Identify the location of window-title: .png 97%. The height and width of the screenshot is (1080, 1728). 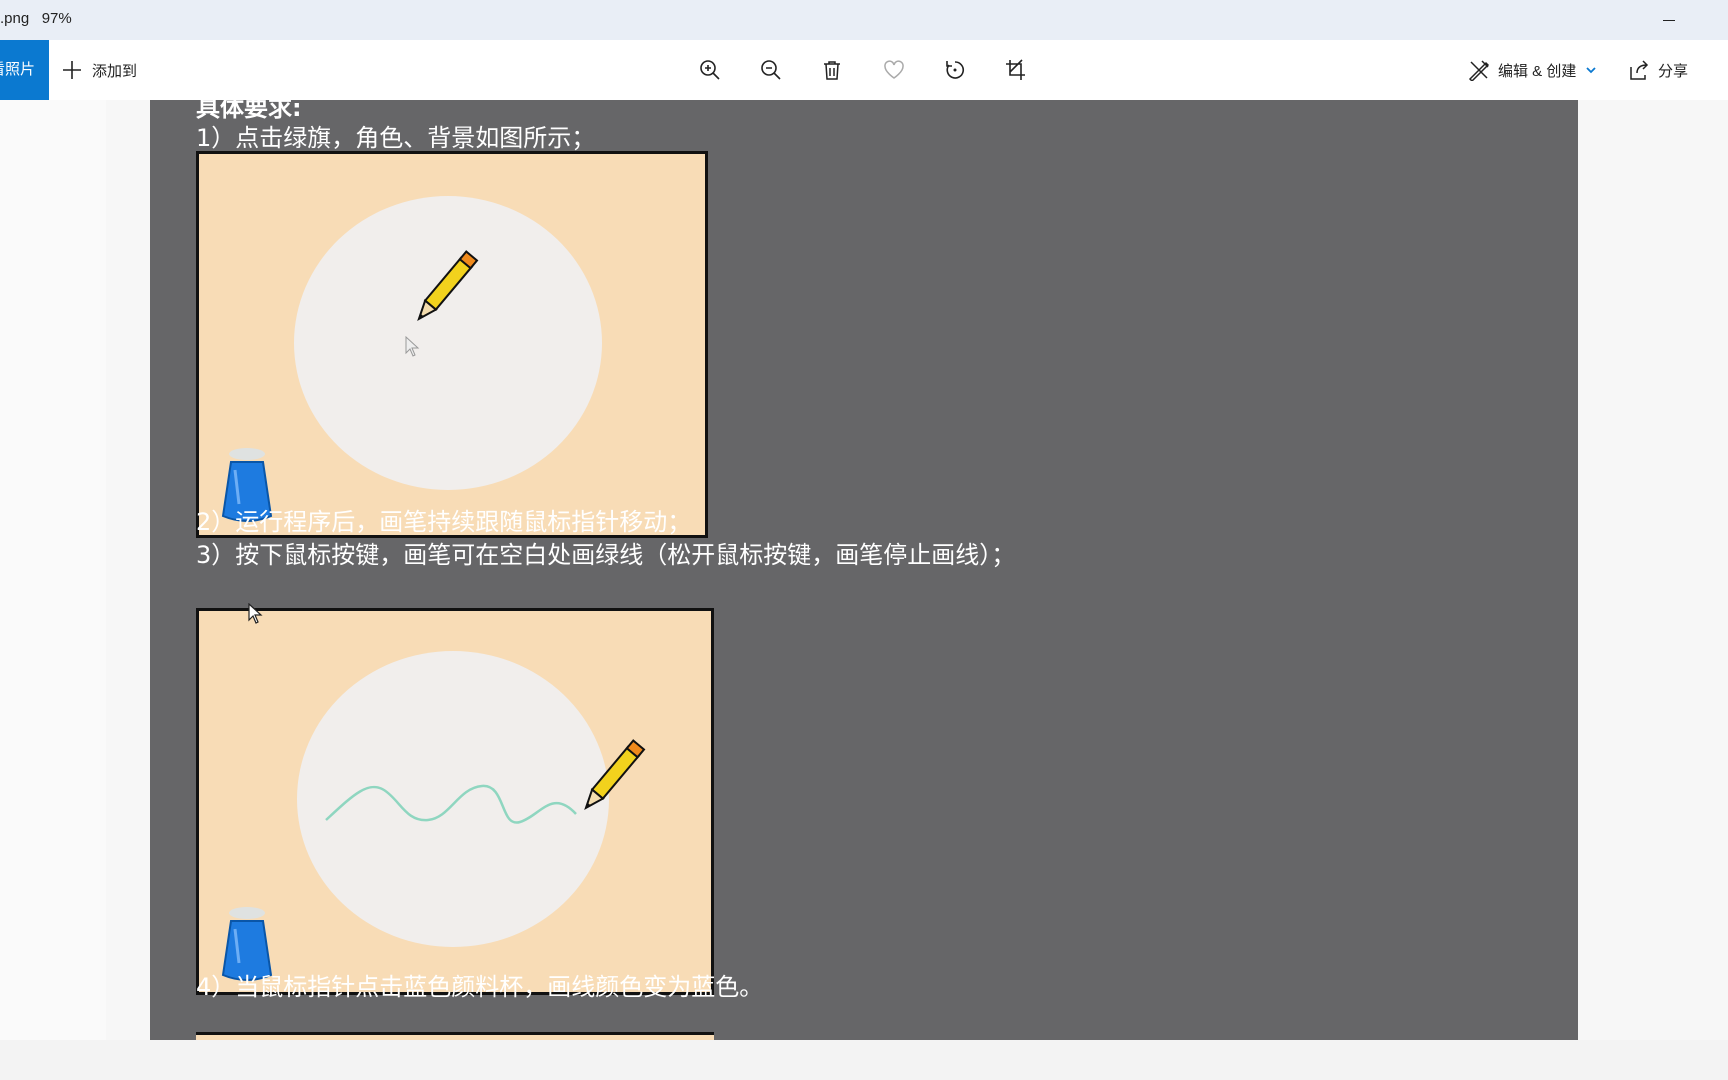
(36, 18).